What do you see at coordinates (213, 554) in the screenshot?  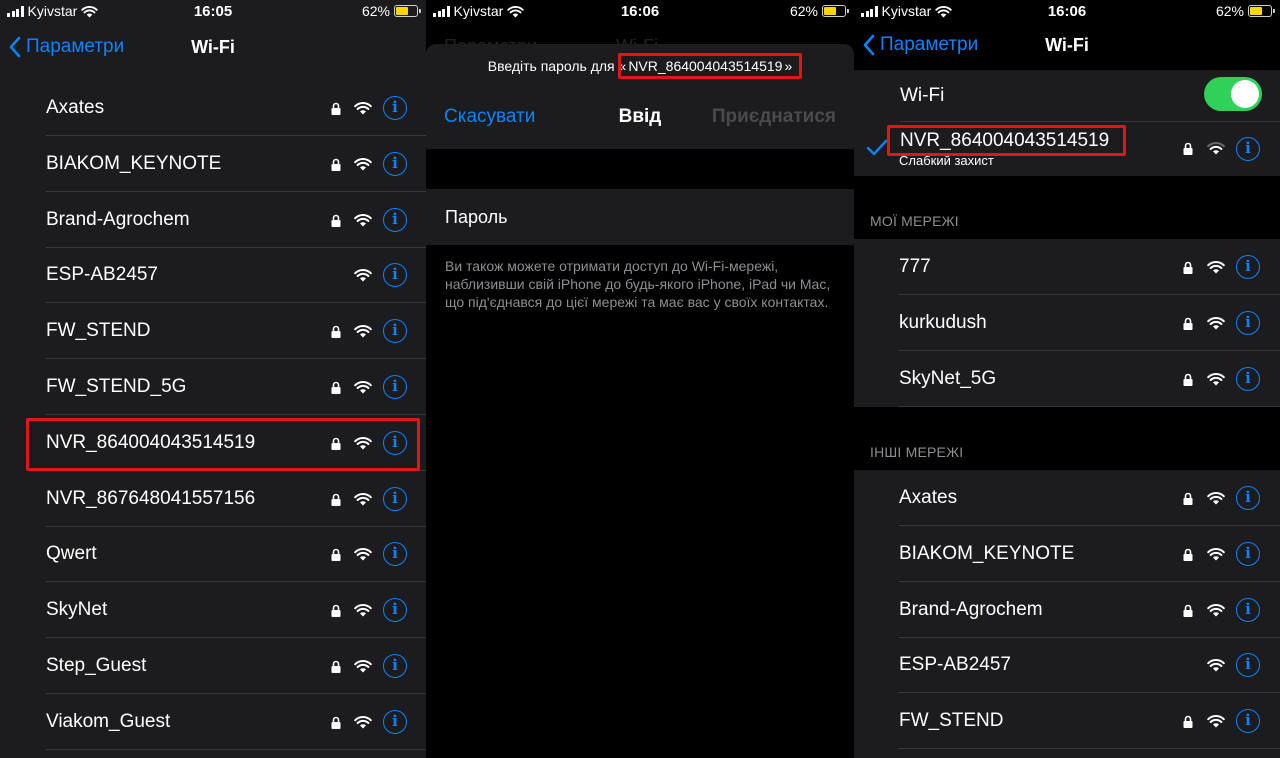 I see `network-row: Qwert i` at bounding box center [213, 554].